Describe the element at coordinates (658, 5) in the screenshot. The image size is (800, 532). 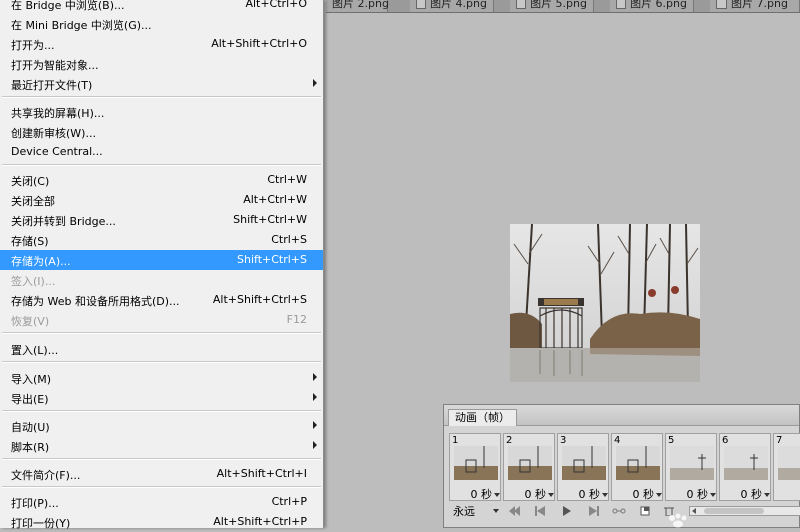
I see `tab-label: 图片 6.png` at that location.